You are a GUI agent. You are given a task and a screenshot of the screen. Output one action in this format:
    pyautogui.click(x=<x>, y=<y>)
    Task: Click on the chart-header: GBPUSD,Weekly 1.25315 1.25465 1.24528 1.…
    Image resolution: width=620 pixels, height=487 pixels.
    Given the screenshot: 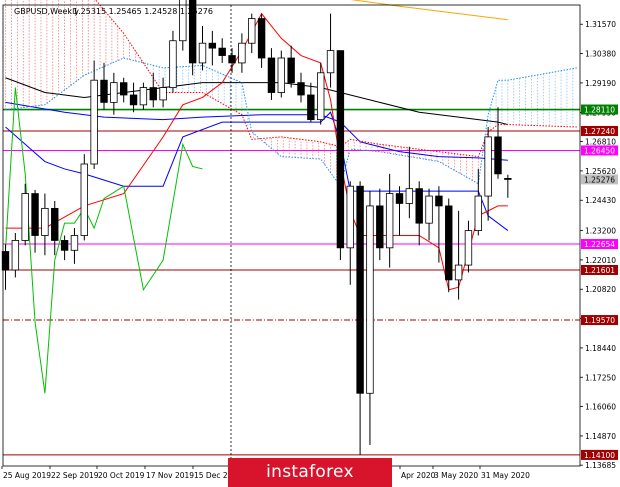 What is the action you would take?
    pyautogui.click(x=113, y=11)
    